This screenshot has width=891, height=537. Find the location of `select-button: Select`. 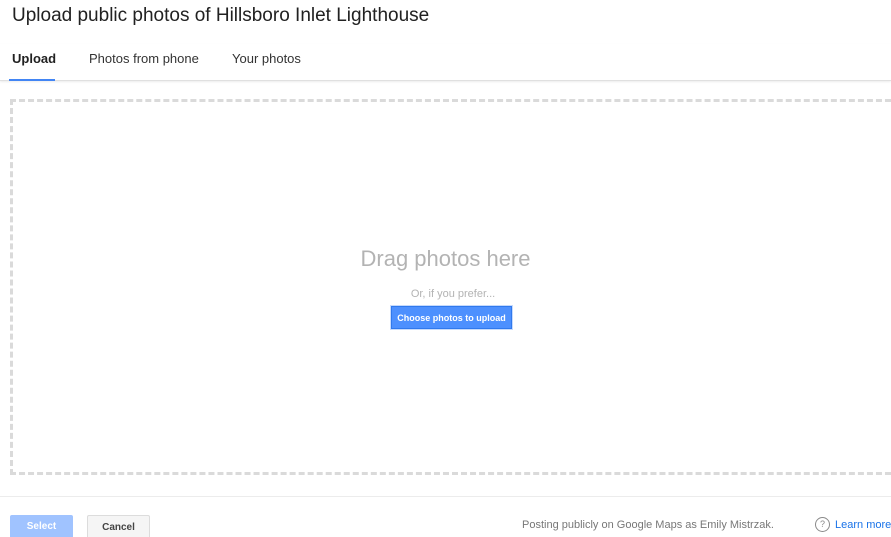

select-button: Select is located at coordinates (41, 526).